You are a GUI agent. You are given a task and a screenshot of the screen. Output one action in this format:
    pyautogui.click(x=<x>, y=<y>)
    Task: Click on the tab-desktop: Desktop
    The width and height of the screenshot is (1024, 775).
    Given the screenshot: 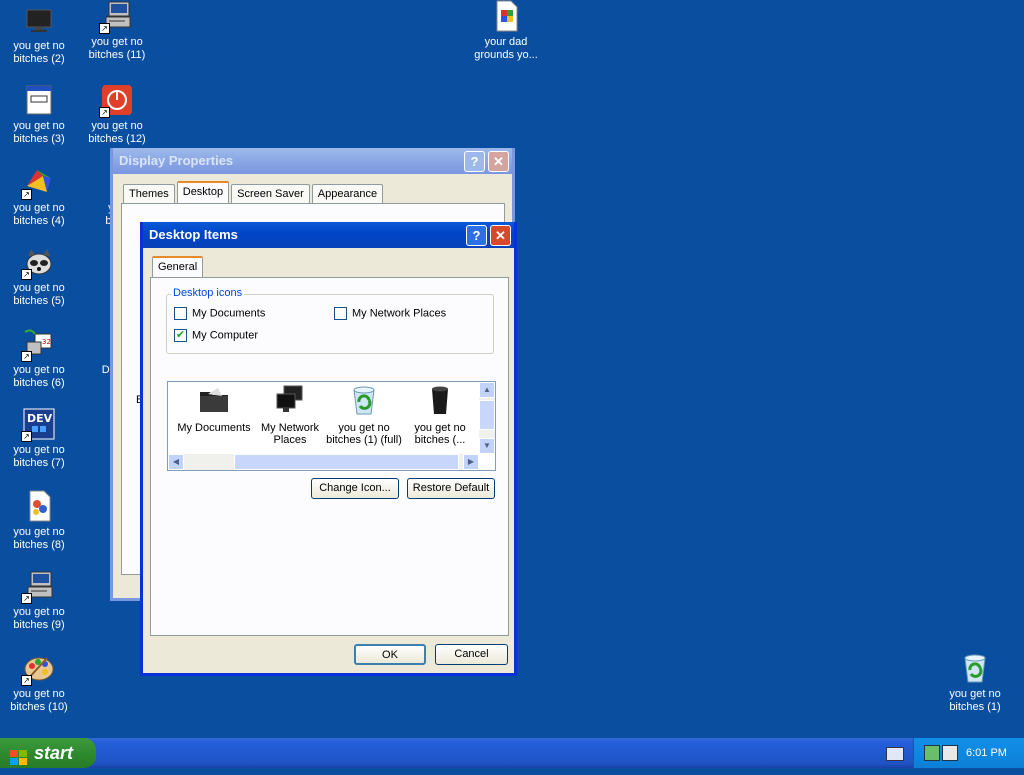 What is the action you would take?
    pyautogui.click(x=203, y=192)
    